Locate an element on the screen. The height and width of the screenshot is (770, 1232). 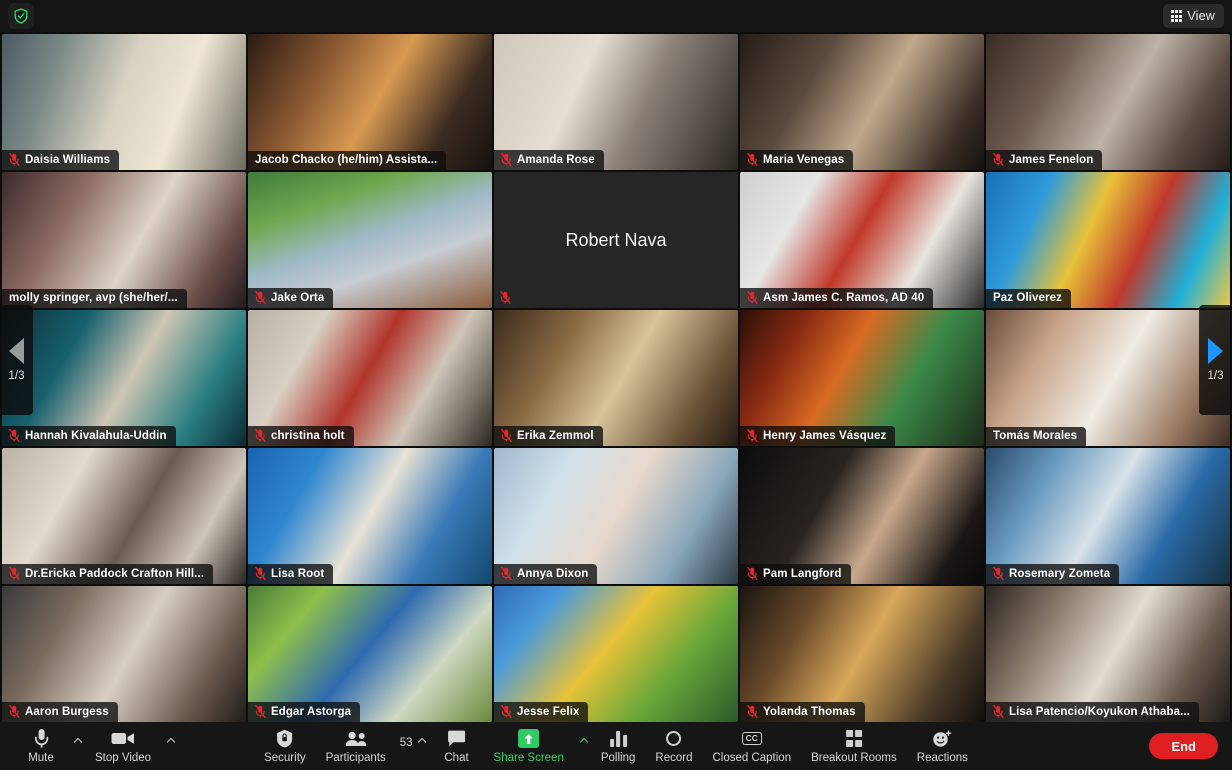
closed-caption-button: CC Closed Caption is located at coordinates (751, 746).